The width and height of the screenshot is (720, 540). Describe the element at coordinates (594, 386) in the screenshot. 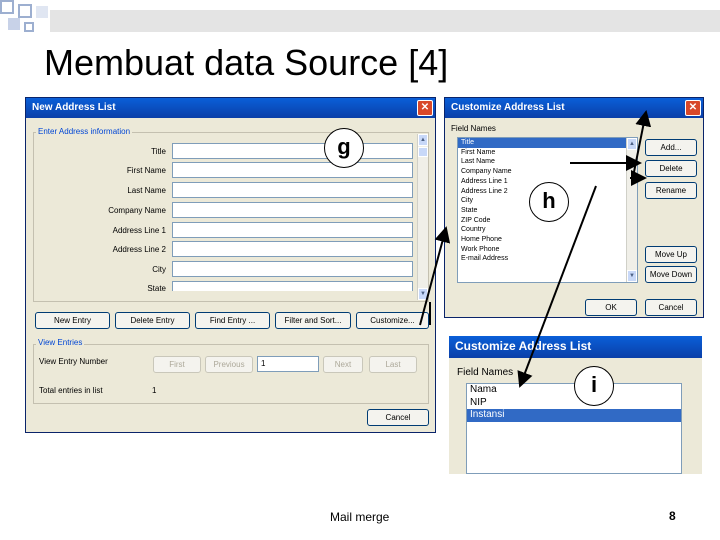

I see `callout-i: i` at that location.